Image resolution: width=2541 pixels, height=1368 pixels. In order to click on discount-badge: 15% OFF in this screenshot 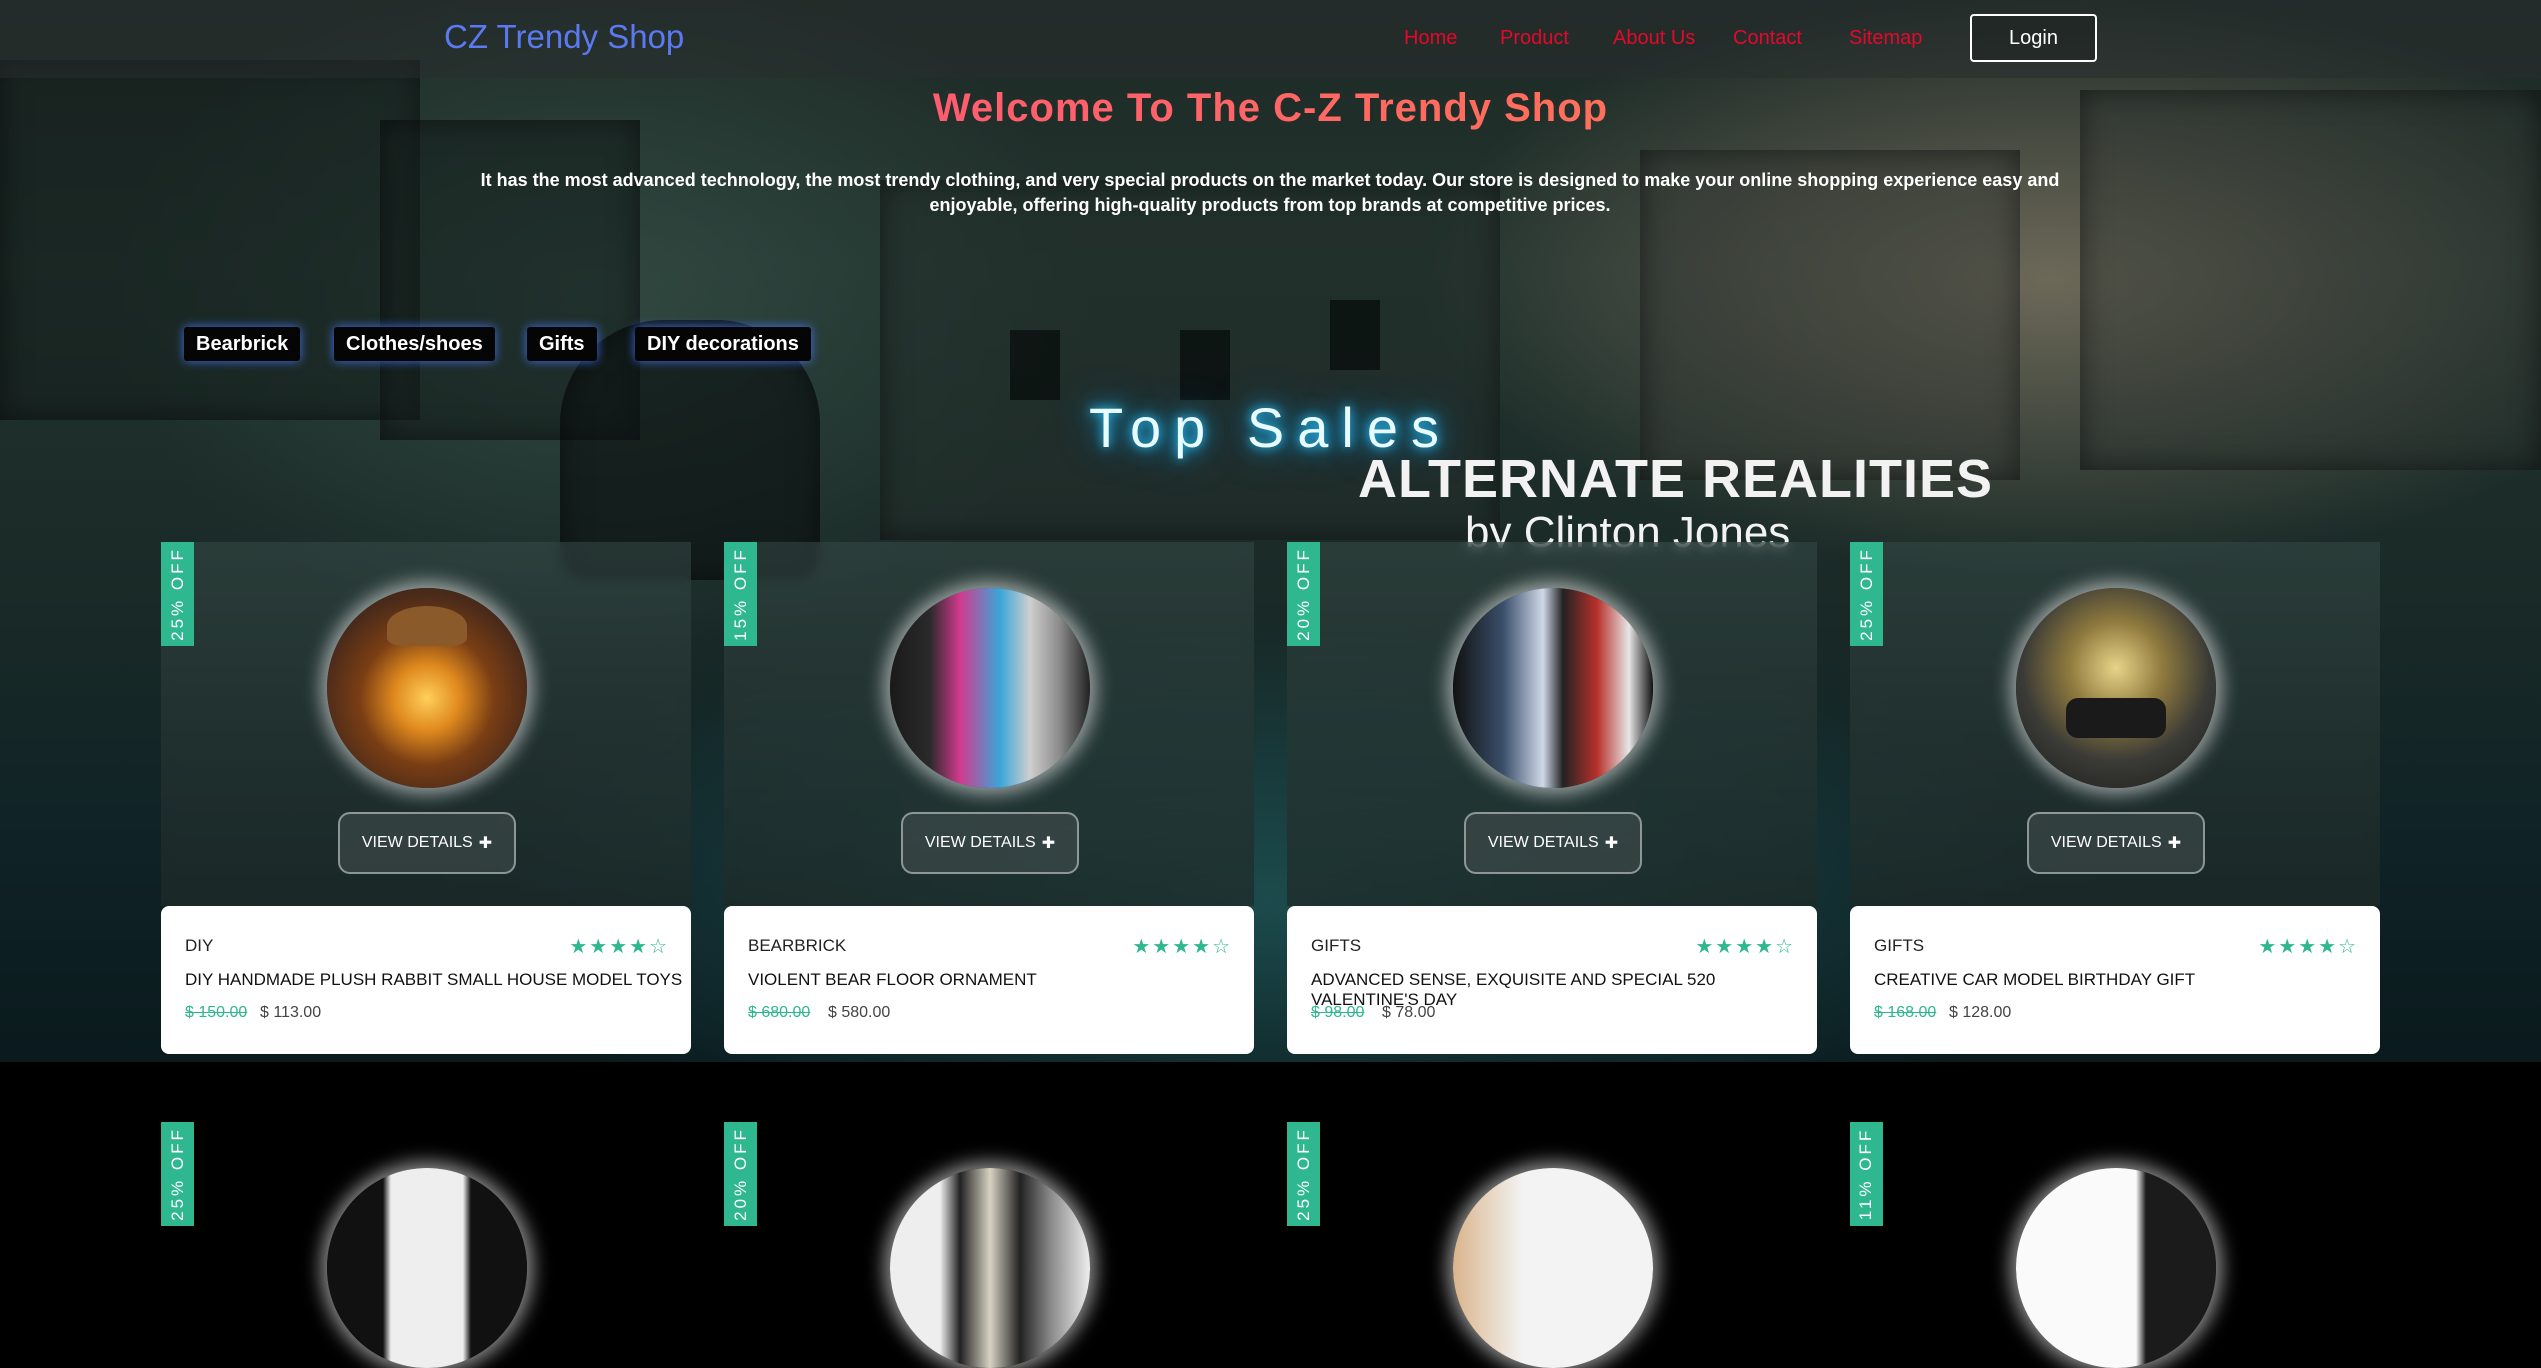, I will do `click(740, 594)`.